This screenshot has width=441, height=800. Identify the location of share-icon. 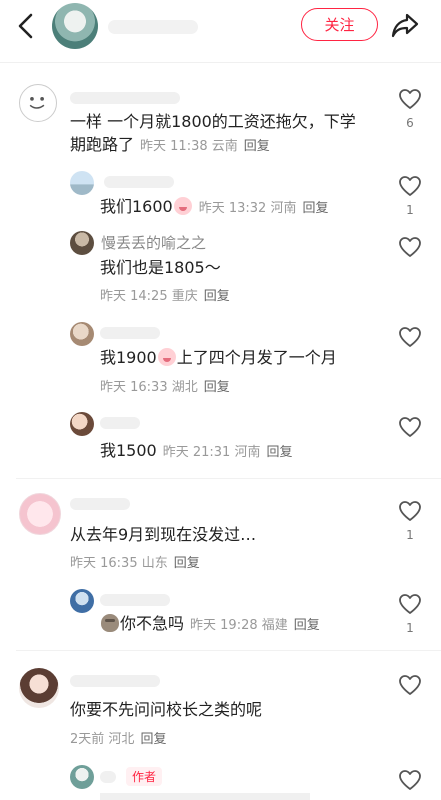
(405, 25).